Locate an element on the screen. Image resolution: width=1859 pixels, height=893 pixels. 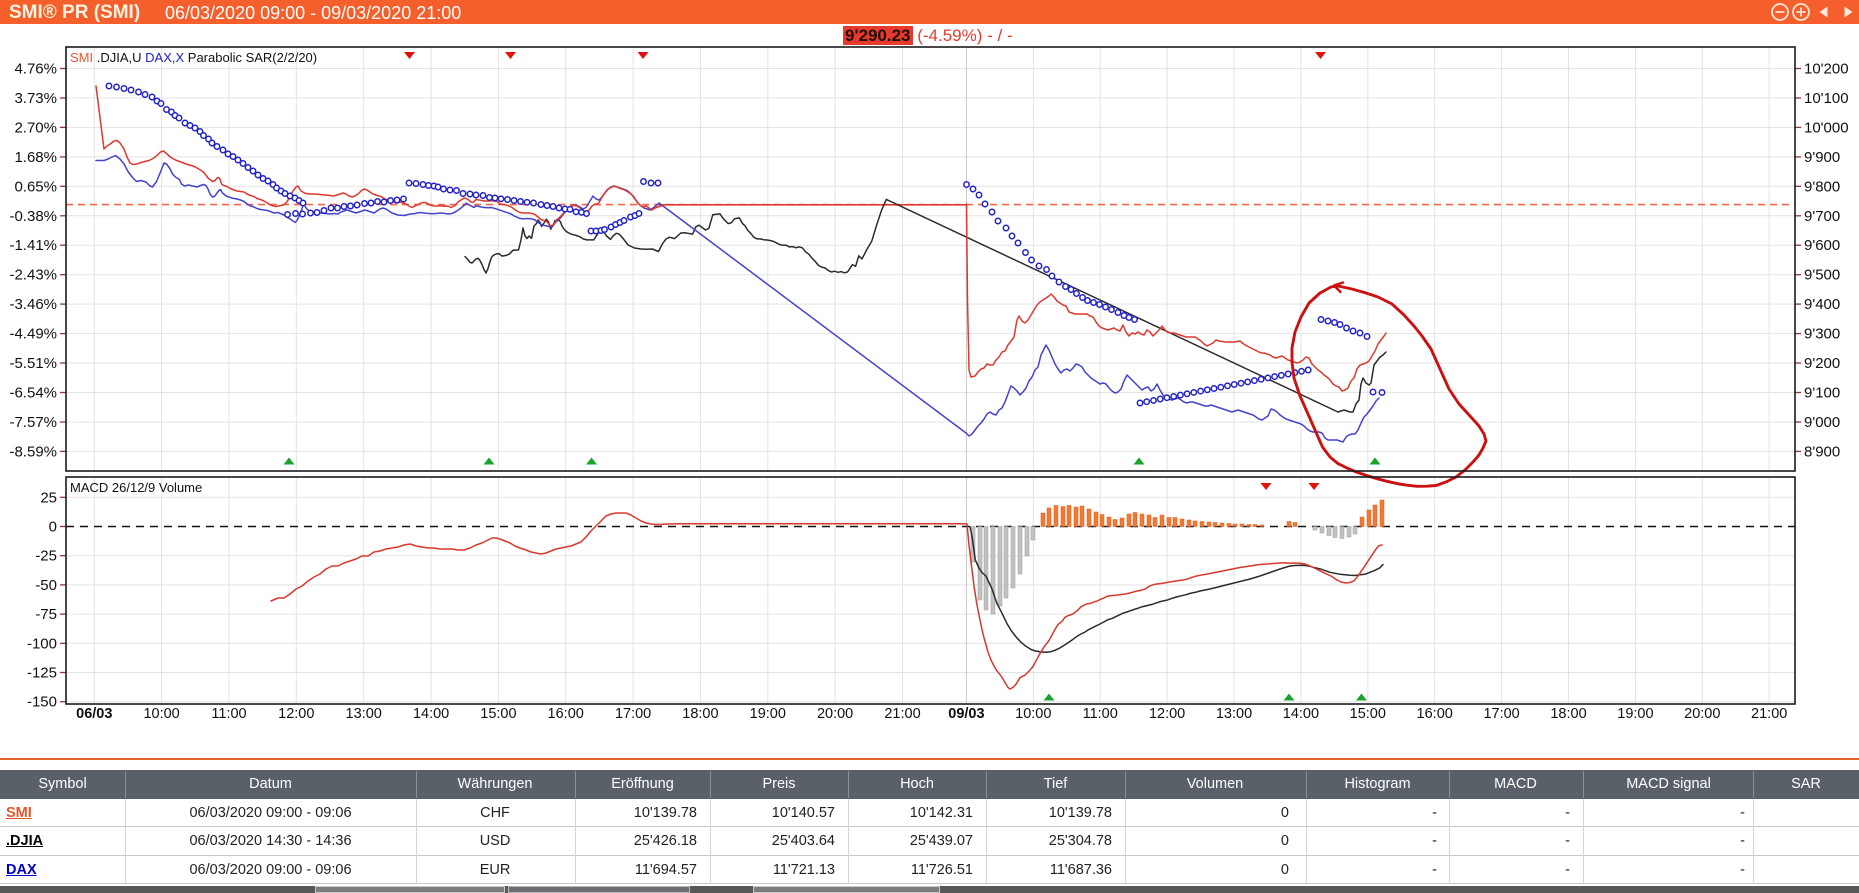
svg-text: 9'200 is located at coordinates (1822, 363).